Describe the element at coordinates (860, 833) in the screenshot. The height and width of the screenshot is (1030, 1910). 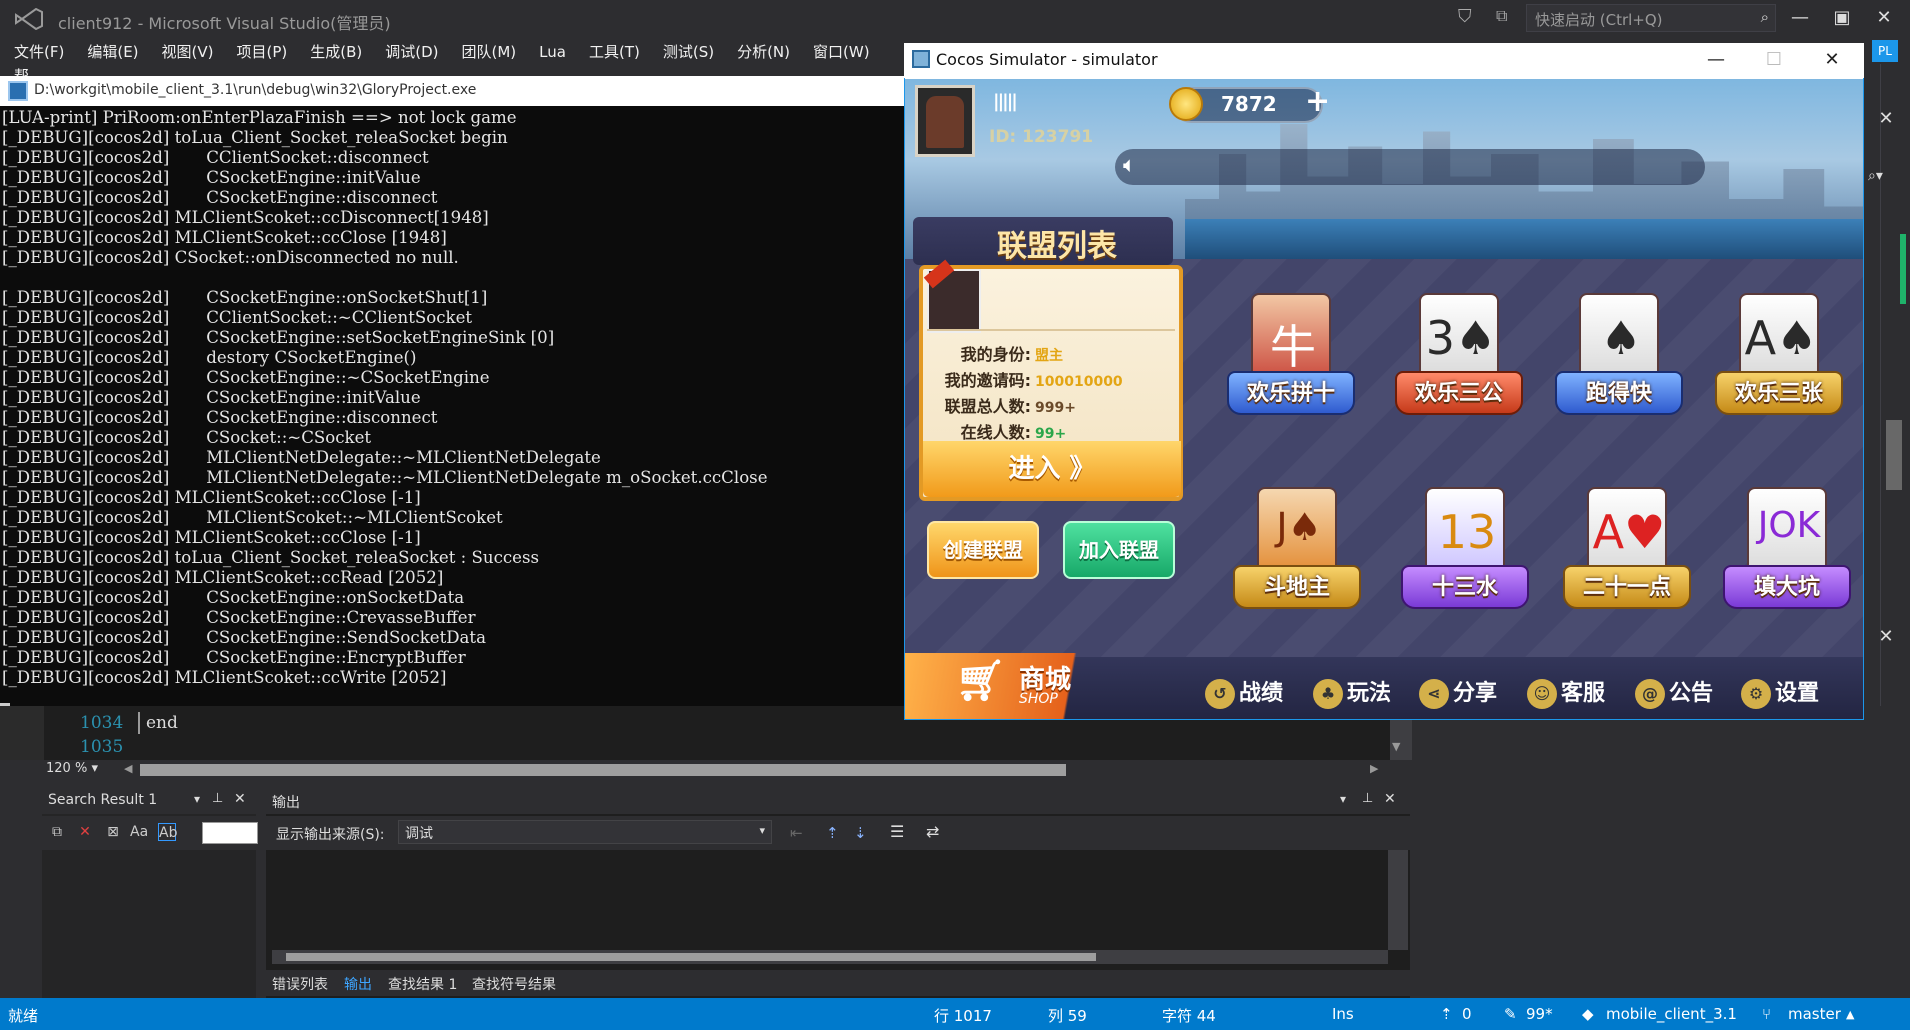
I see `next-message-icon: ⇣` at that location.